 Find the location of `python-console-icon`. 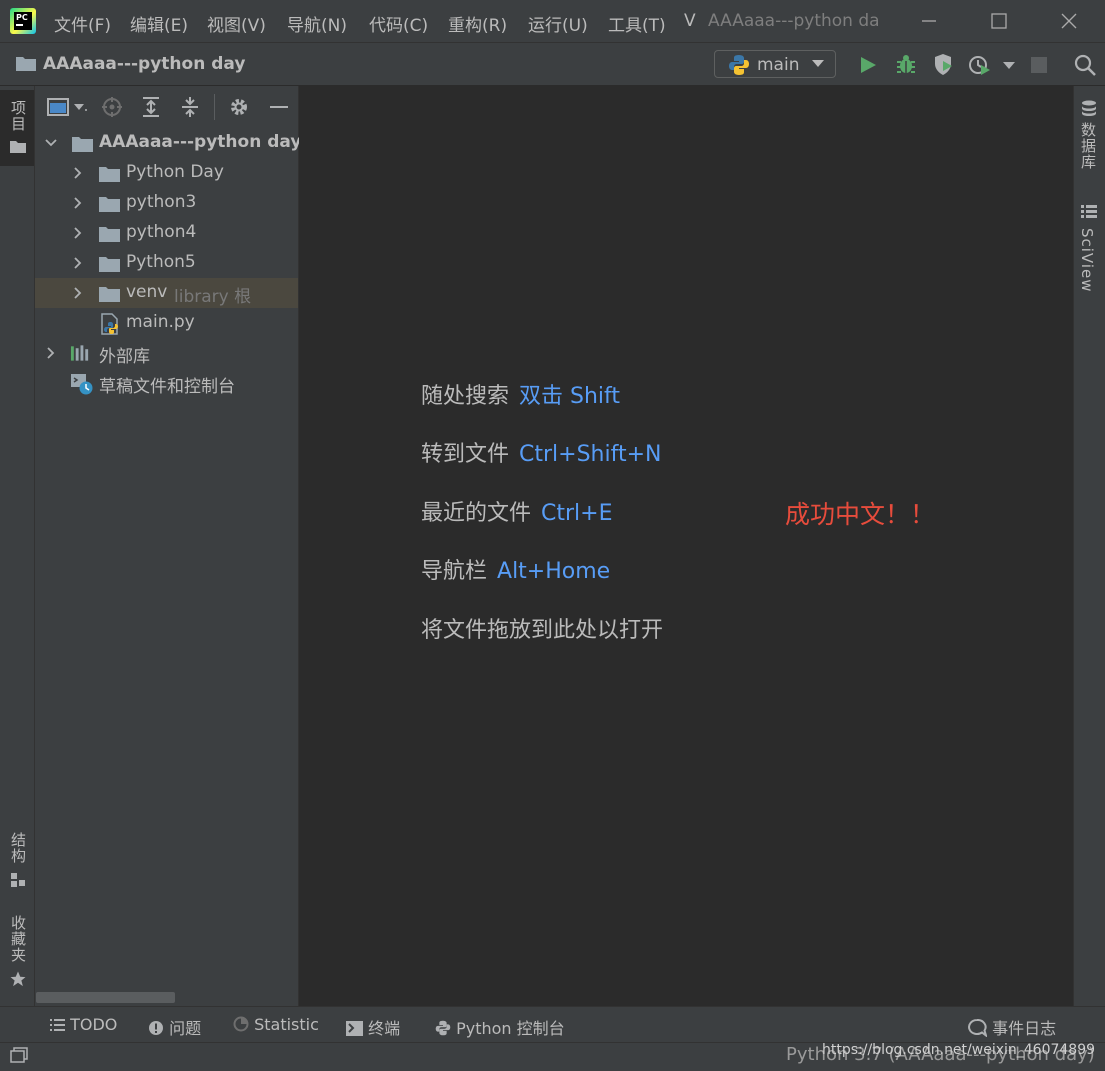

python-console-icon is located at coordinates (443, 1028).